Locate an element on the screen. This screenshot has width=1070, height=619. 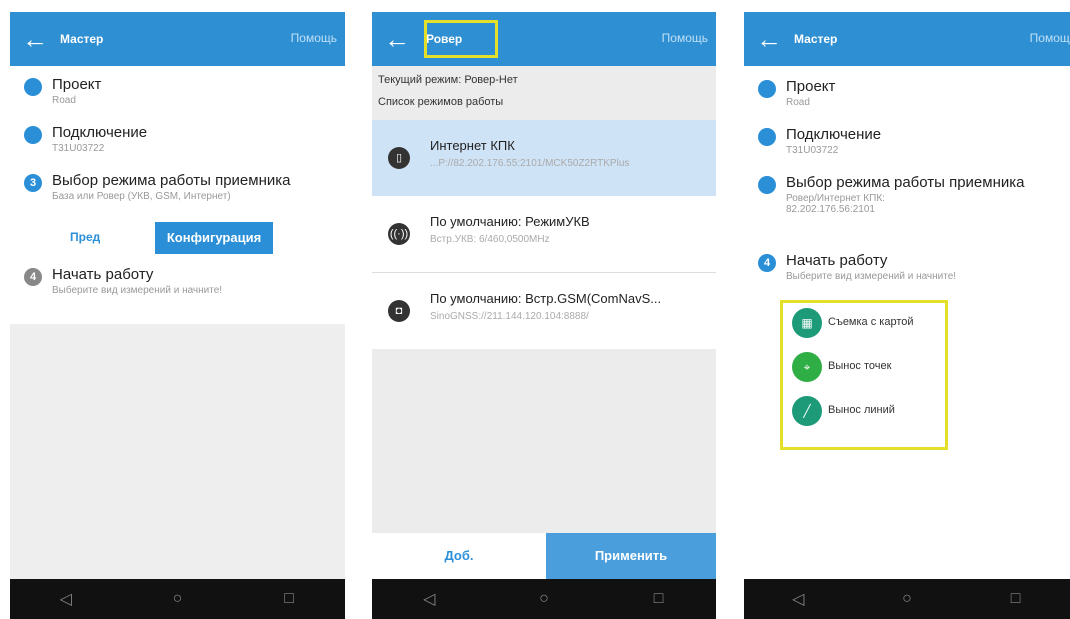
configuration-button: Конфигурация is located at coordinates (214, 238).